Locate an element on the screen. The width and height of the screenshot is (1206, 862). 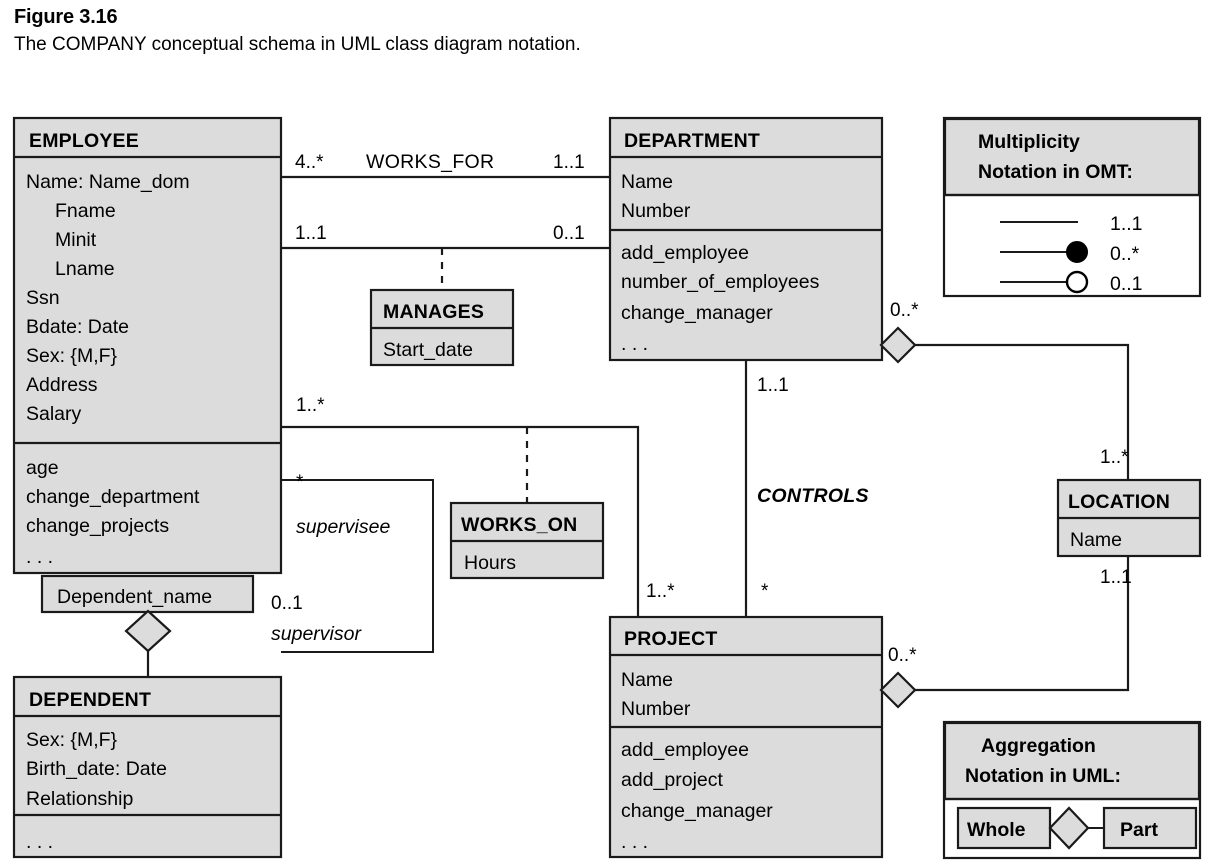
manages-right-multiplicity: 0..1 is located at coordinates (569, 233).